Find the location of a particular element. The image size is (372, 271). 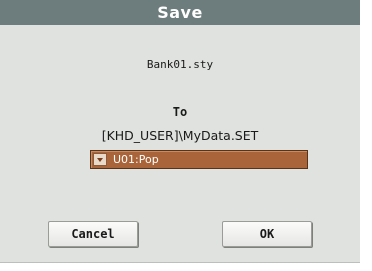

cancel-button: Cancel is located at coordinates (93, 234).